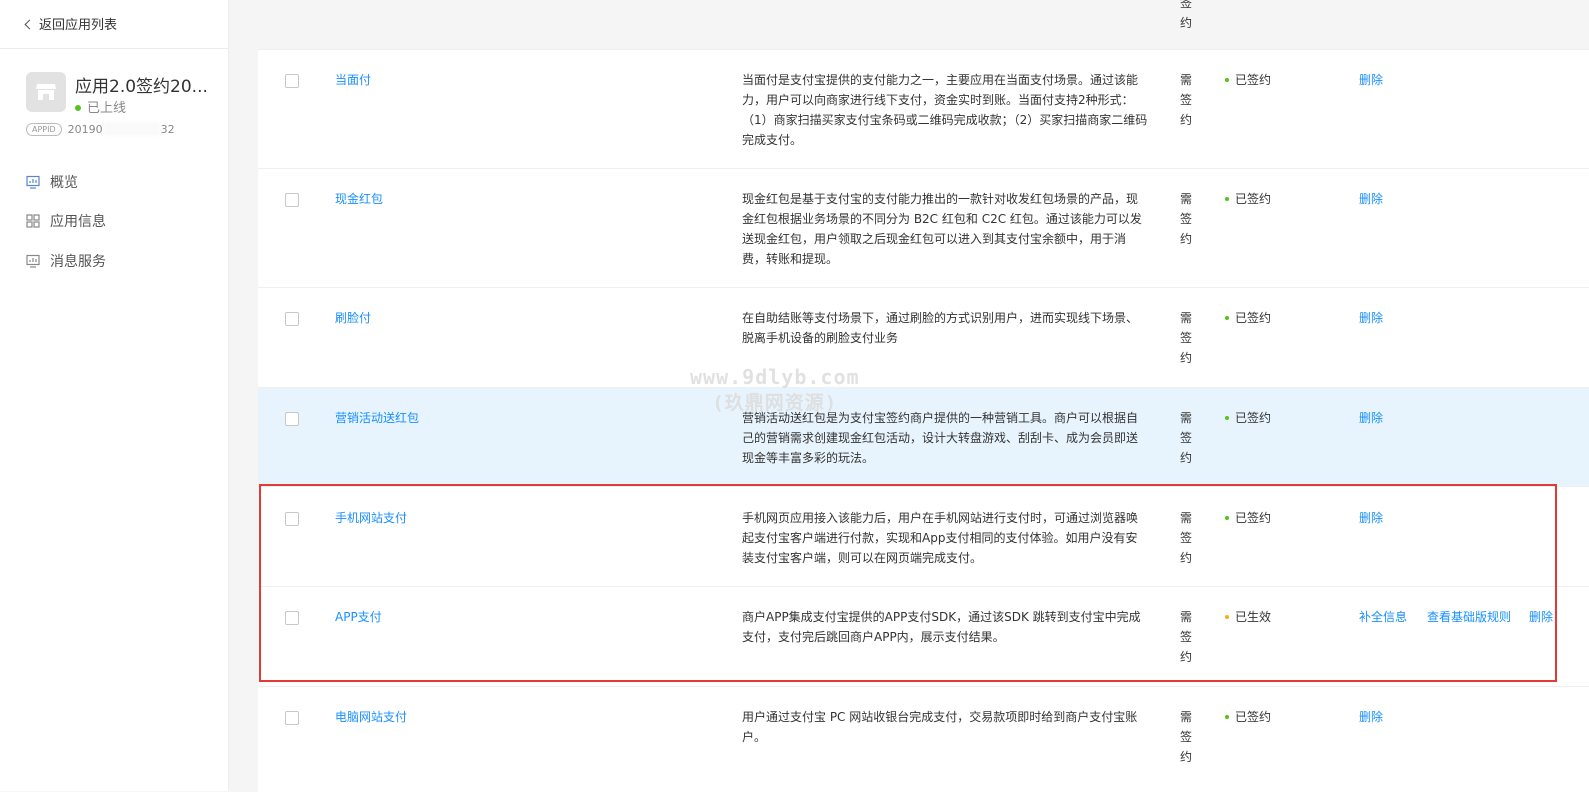  I want to click on complete-info-button: 补全信息, so click(1383, 616).